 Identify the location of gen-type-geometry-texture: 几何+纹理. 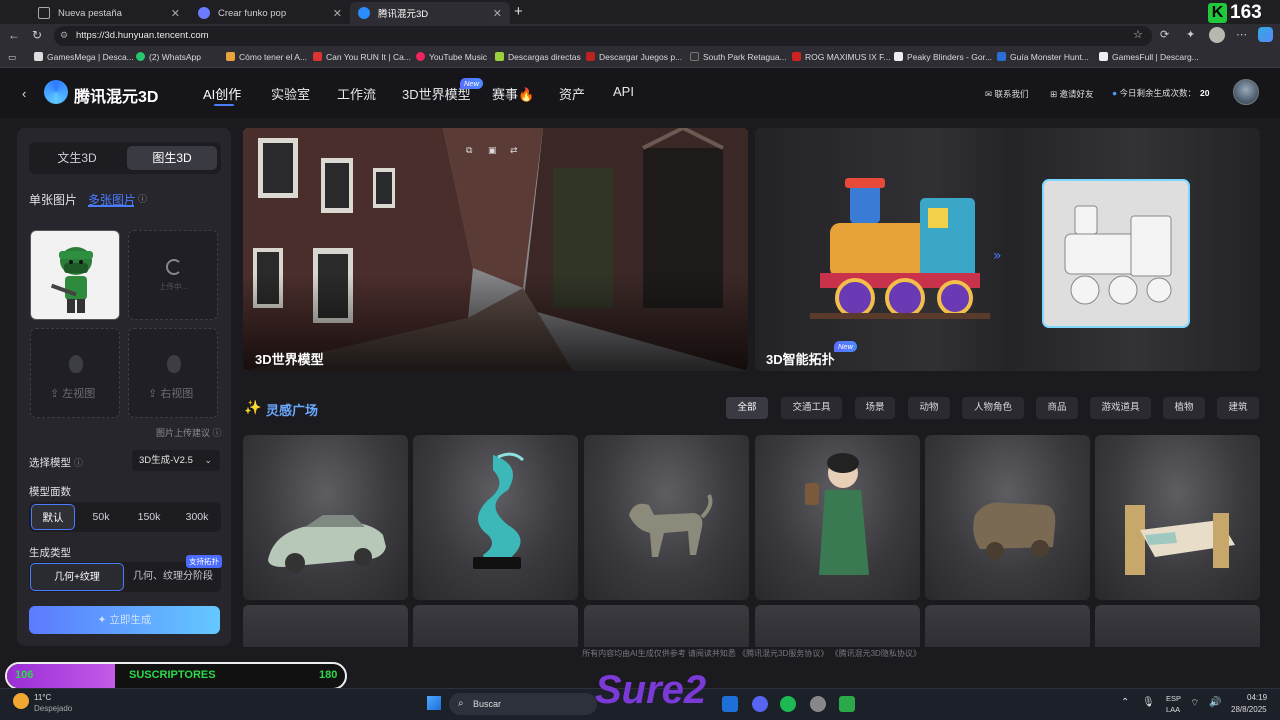
(77, 577).